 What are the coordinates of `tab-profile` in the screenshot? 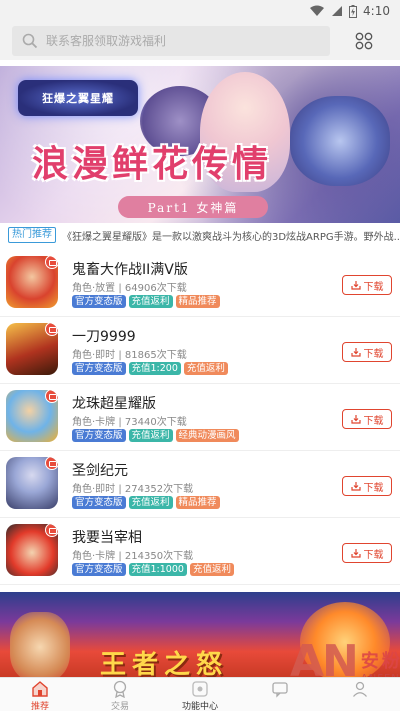 It's located at (360, 694).